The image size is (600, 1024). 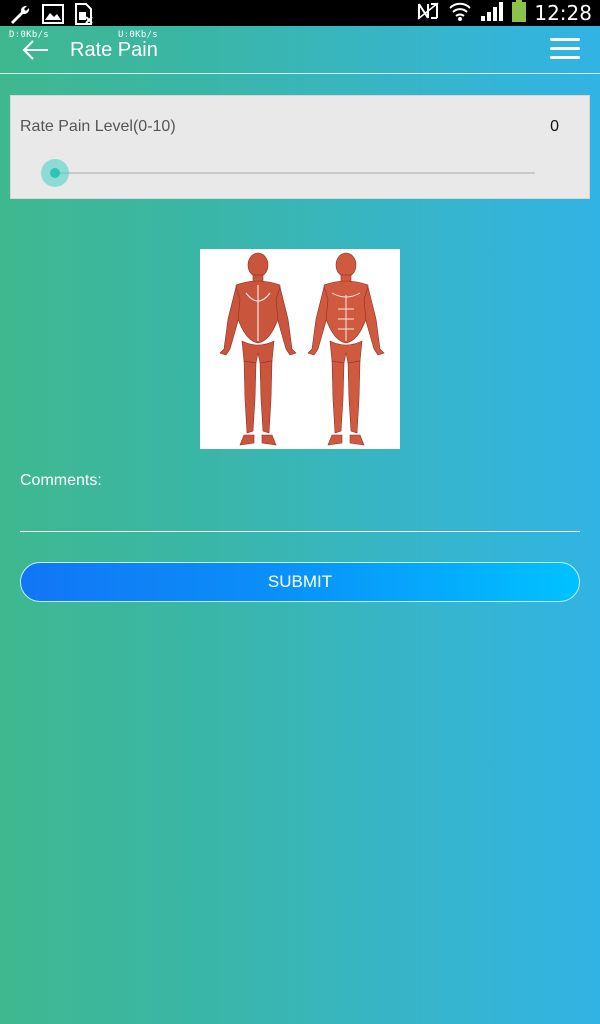 What do you see at coordinates (300, 50) in the screenshot?
I see `toolbar: Rate Pain` at bounding box center [300, 50].